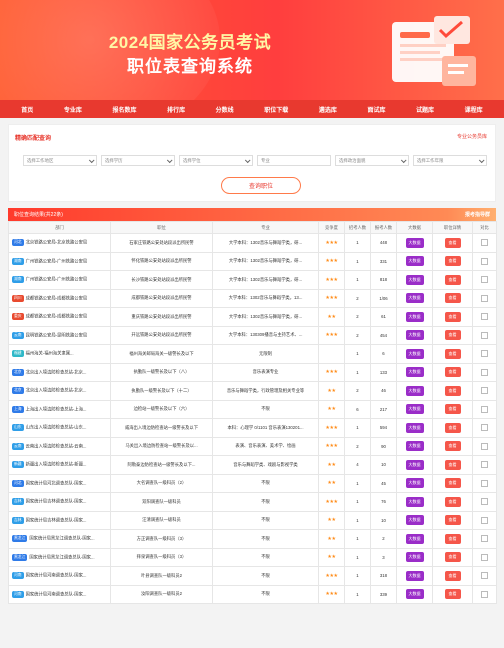 The image size is (504, 648). Describe the element at coordinates (138, 160) in the screenshot. I see `education-select: 选择学历` at that location.